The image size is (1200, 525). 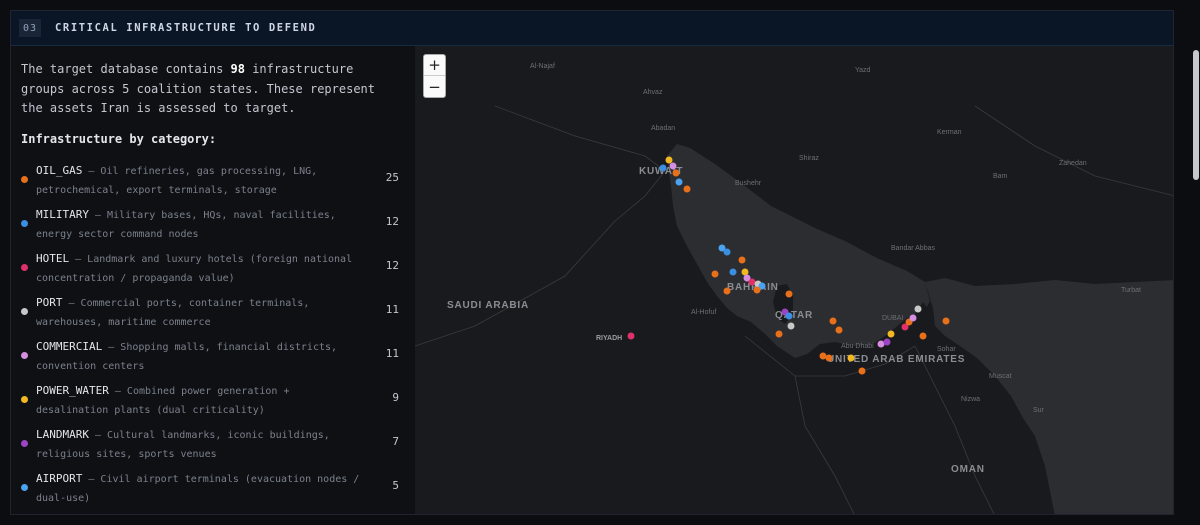 I want to click on hotel-dot-icon, so click(x=24, y=267).